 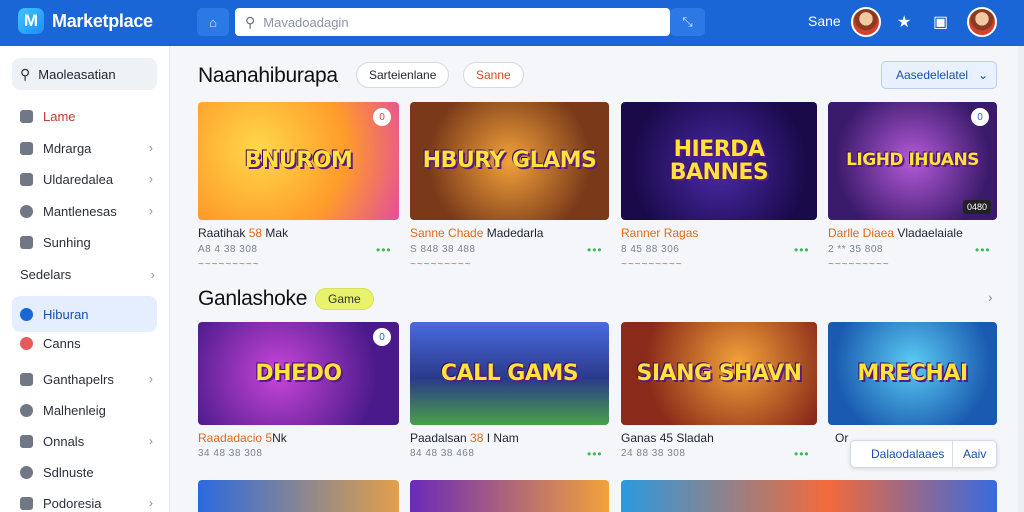 What do you see at coordinates (26, 472) in the screenshot?
I see `star-icon` at bounding box center [26, 472].